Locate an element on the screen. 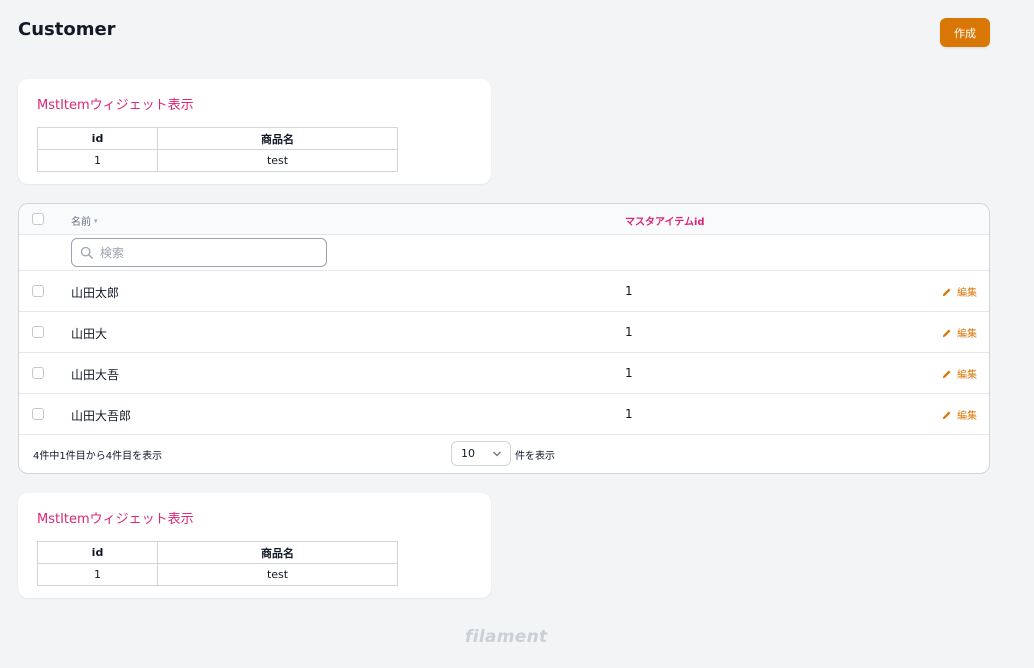 This screenshot has width=1034, height=668. column-header-name-label: 名前 is located at coordinates (81, 222).